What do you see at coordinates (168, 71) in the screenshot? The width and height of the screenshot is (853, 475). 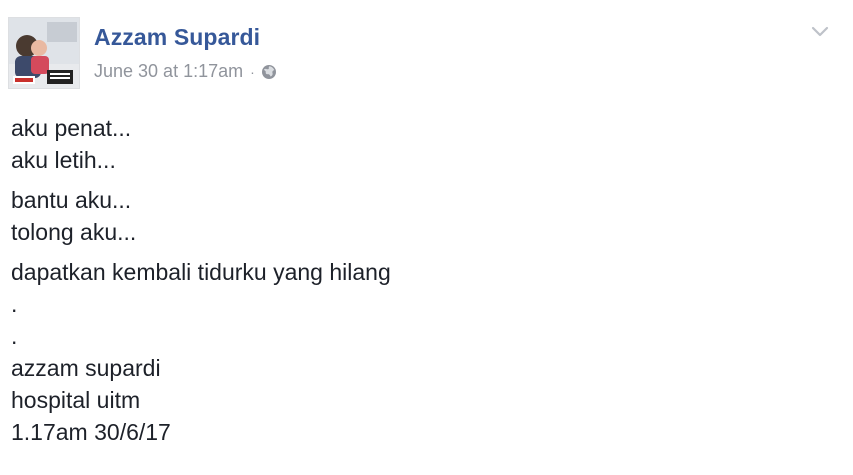 I see `post-timestamp: June 30 at 1:17am` at bounding box center [168, 71].